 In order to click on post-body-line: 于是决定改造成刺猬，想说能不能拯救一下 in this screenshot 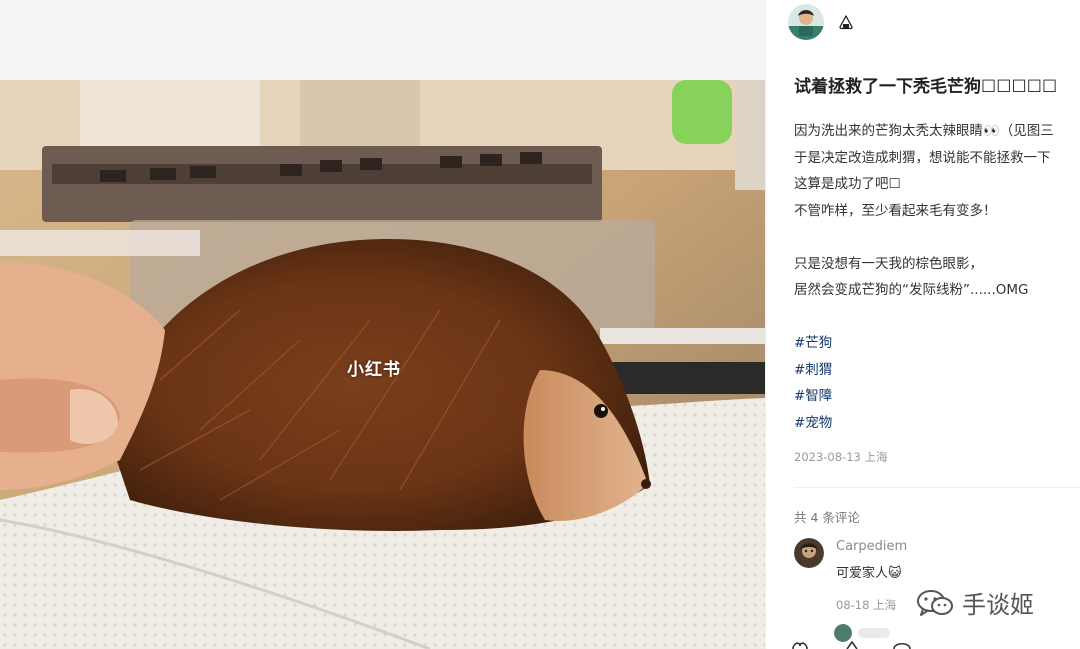, I will do `click(922, 157)`.